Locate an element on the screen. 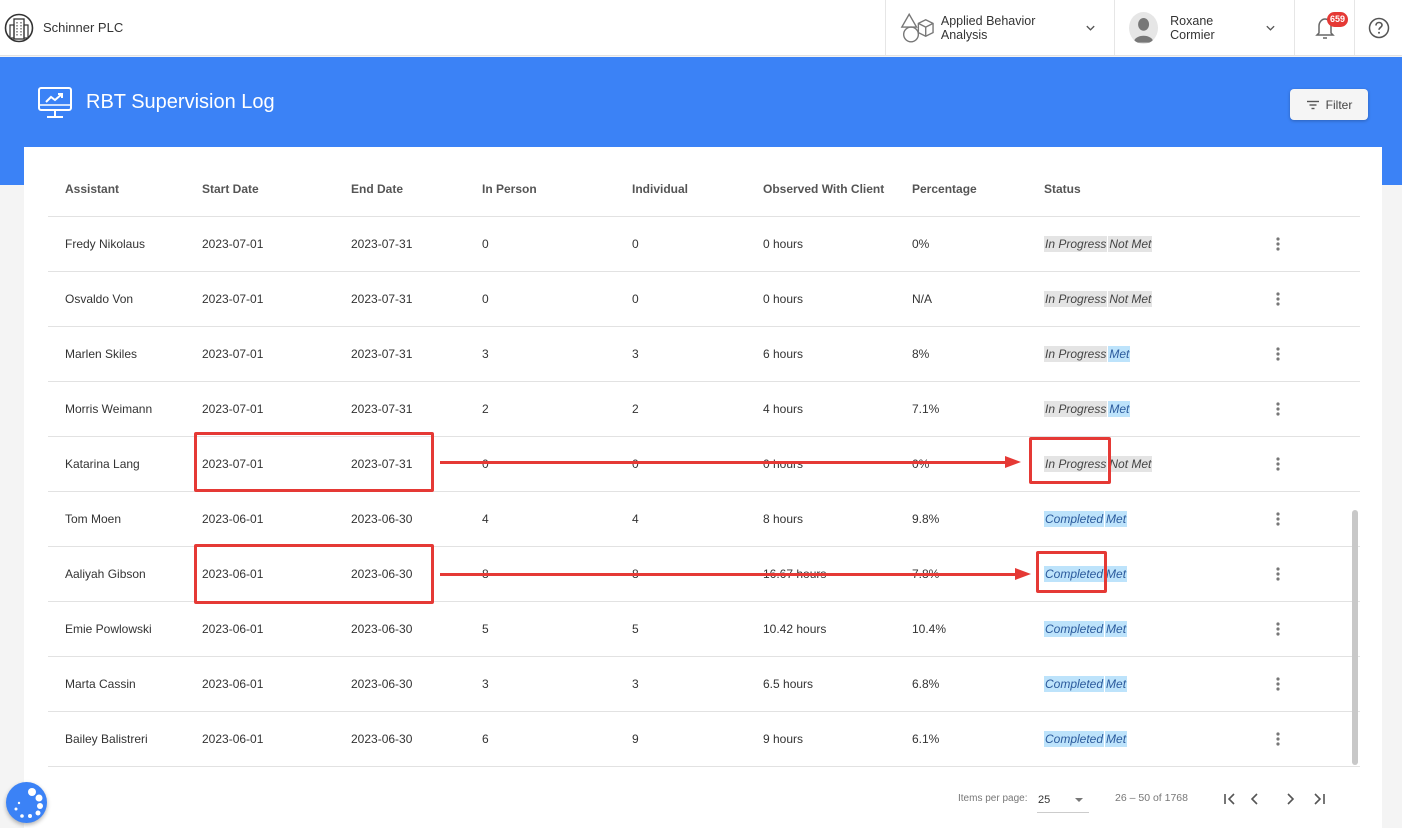 The height and width of the screenshot is (828, 1402). cell-status: In Progress Not Met is located at coordinates (1138, 299).